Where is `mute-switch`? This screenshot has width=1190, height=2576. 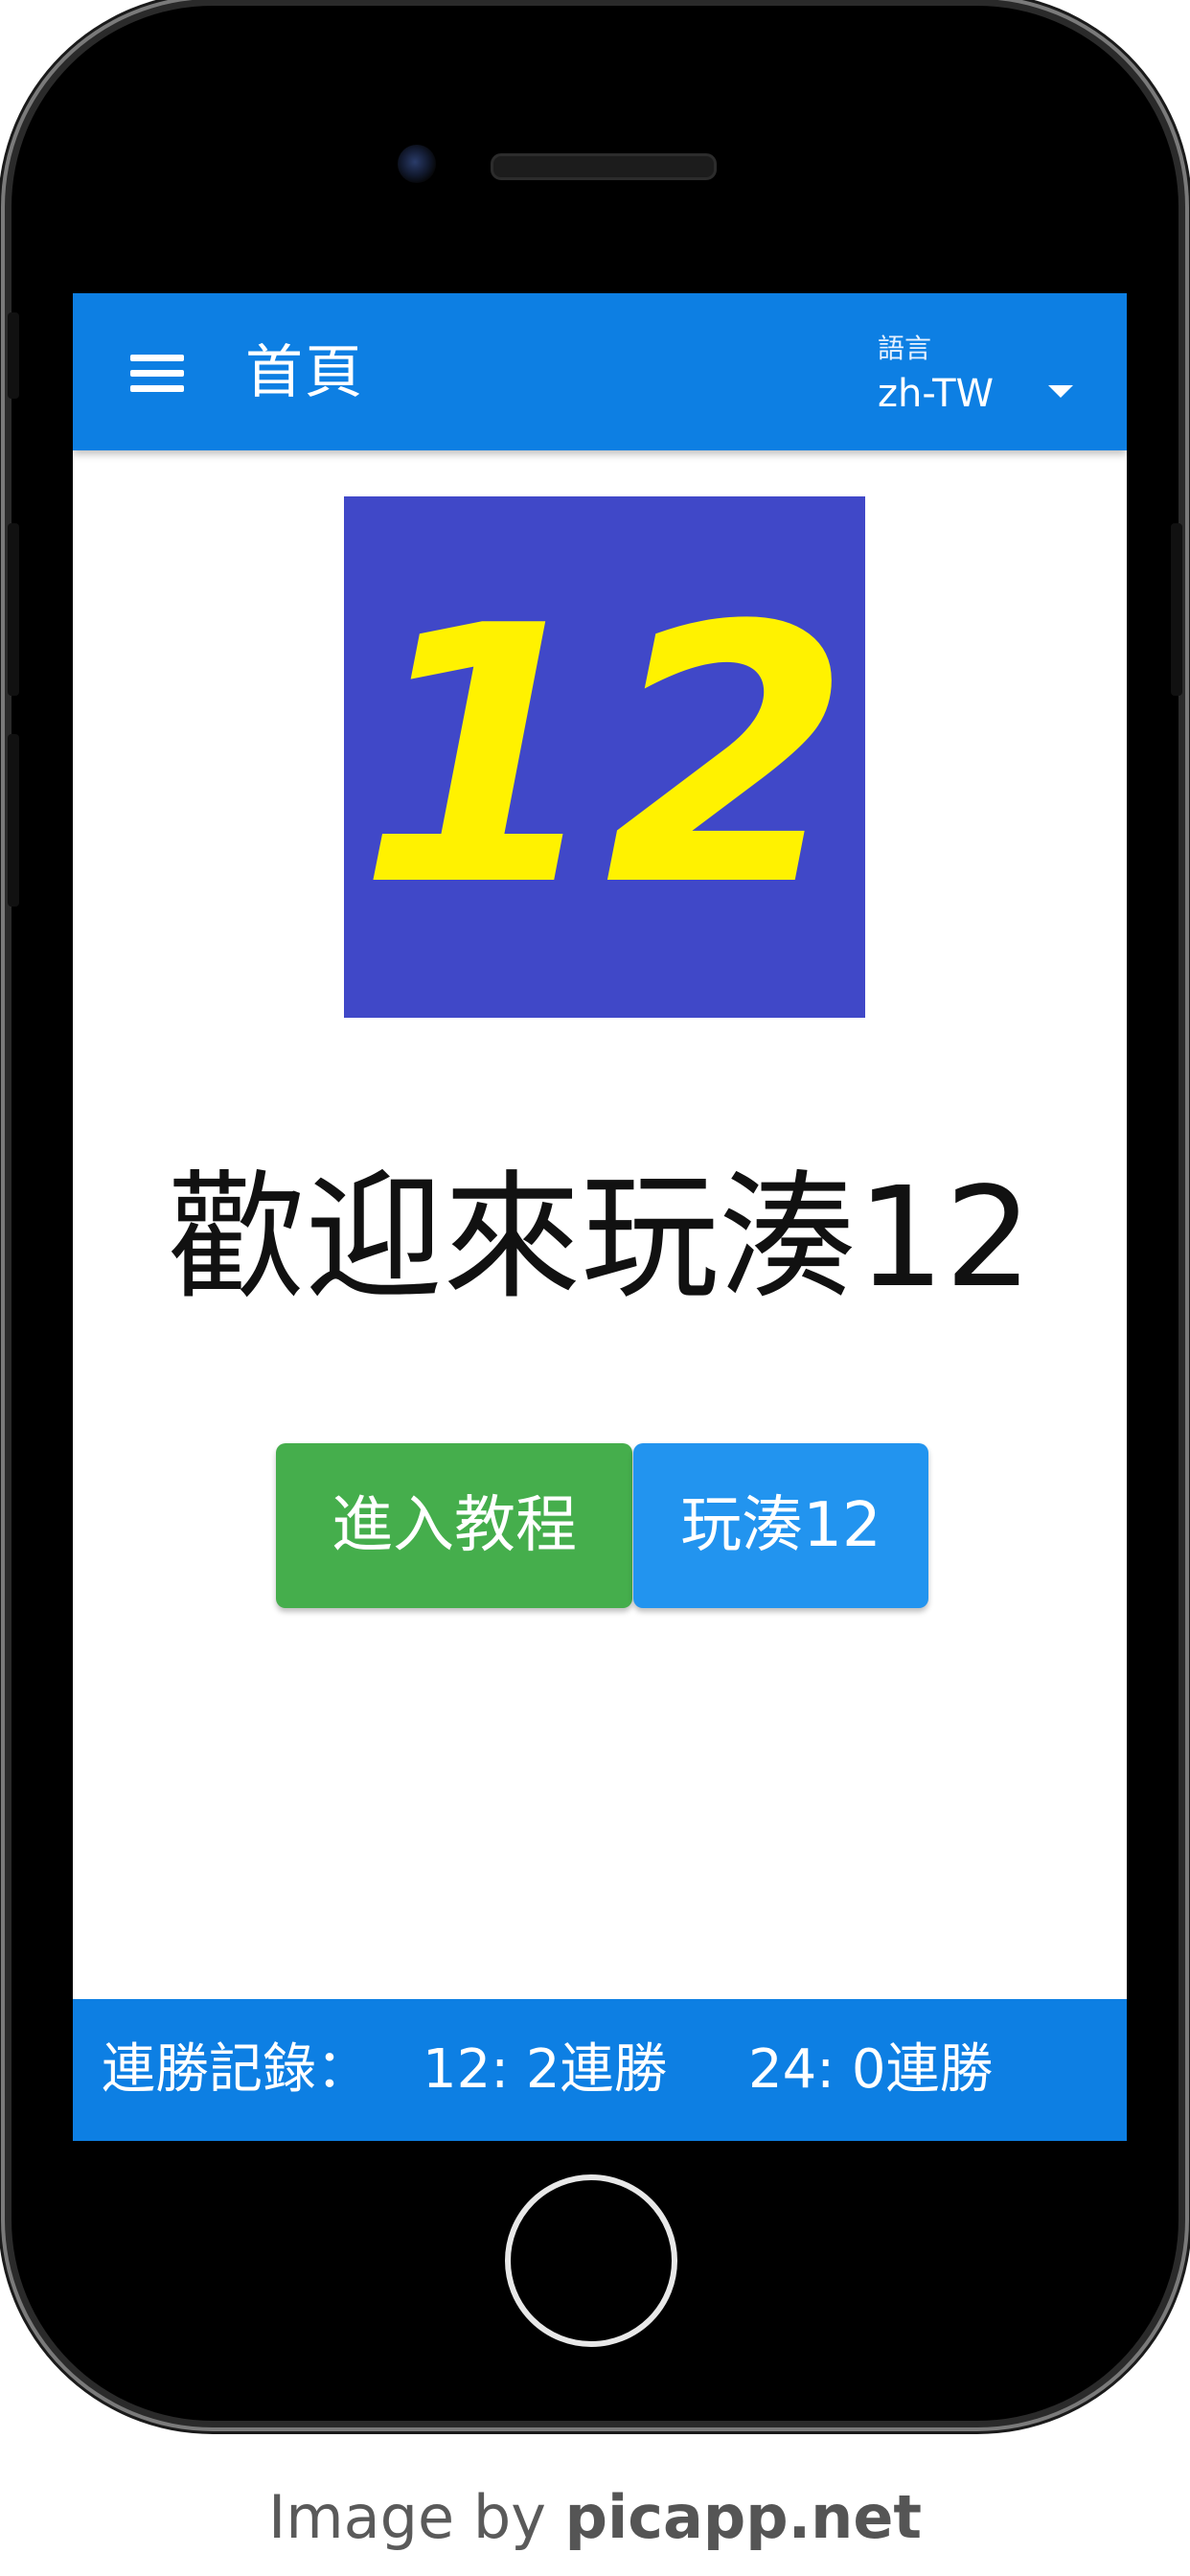
mute-switch is located at coordinates (14, 355).